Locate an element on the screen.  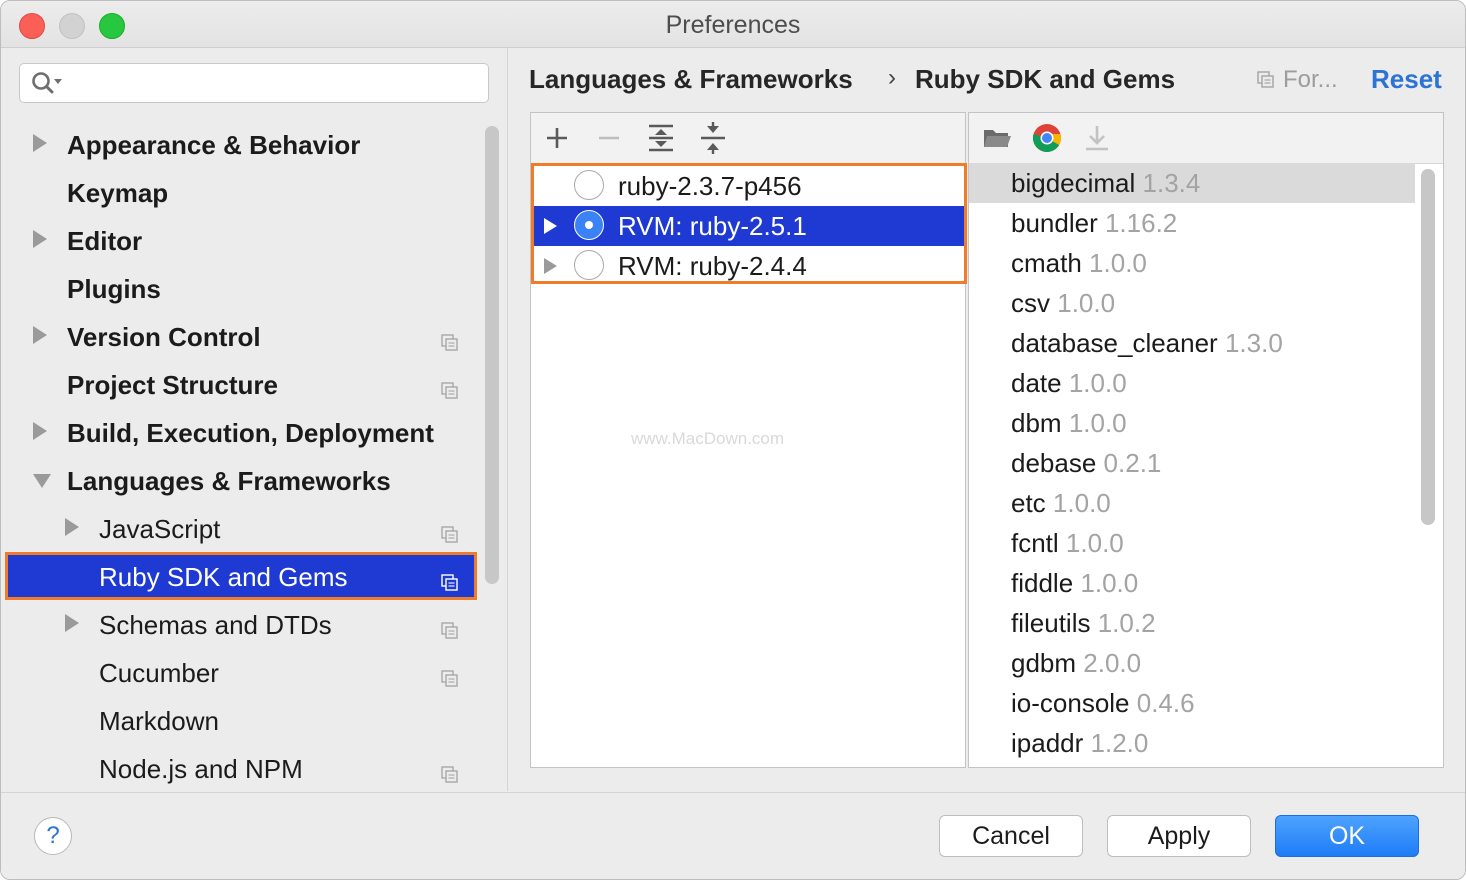
sidebar-item: Ruby SDK and Gems is located at coordinates (241, 576).